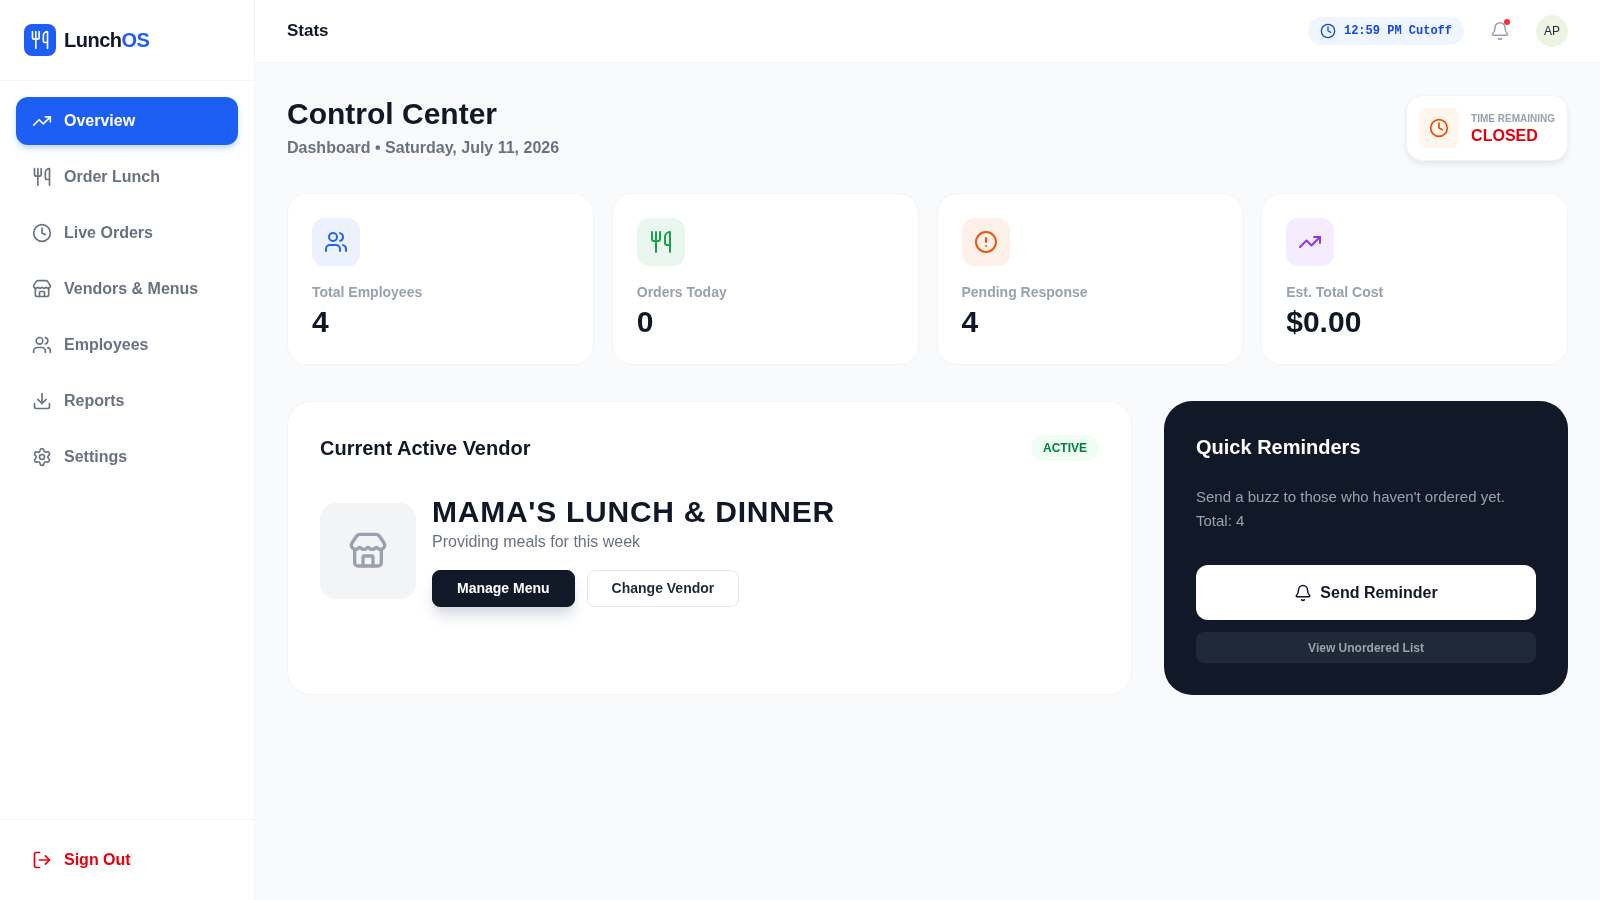 Image resolution: width=1600 pixels, height=900 pixels. I want to click on nav-item: Overview, so click(127, 121).